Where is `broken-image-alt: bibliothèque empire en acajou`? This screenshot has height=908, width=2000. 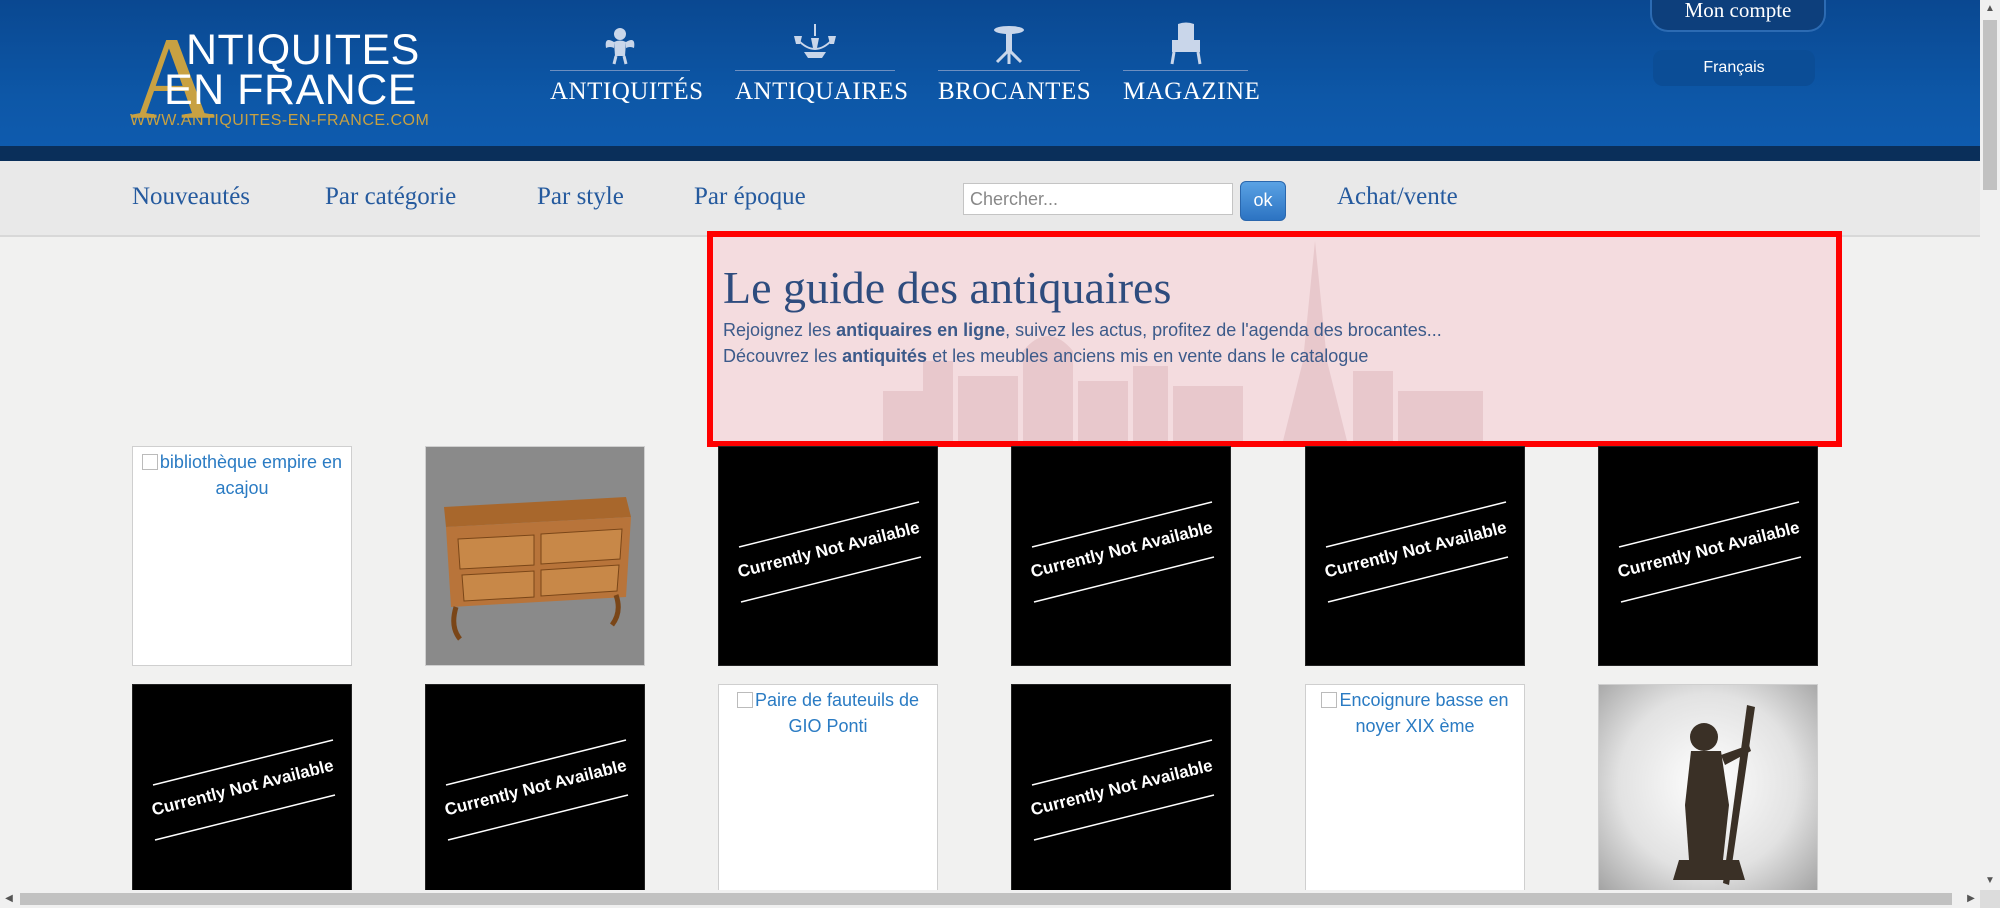
broken-image-alt: bibliothèque empire en acajou is located at coordinates (242, 475).